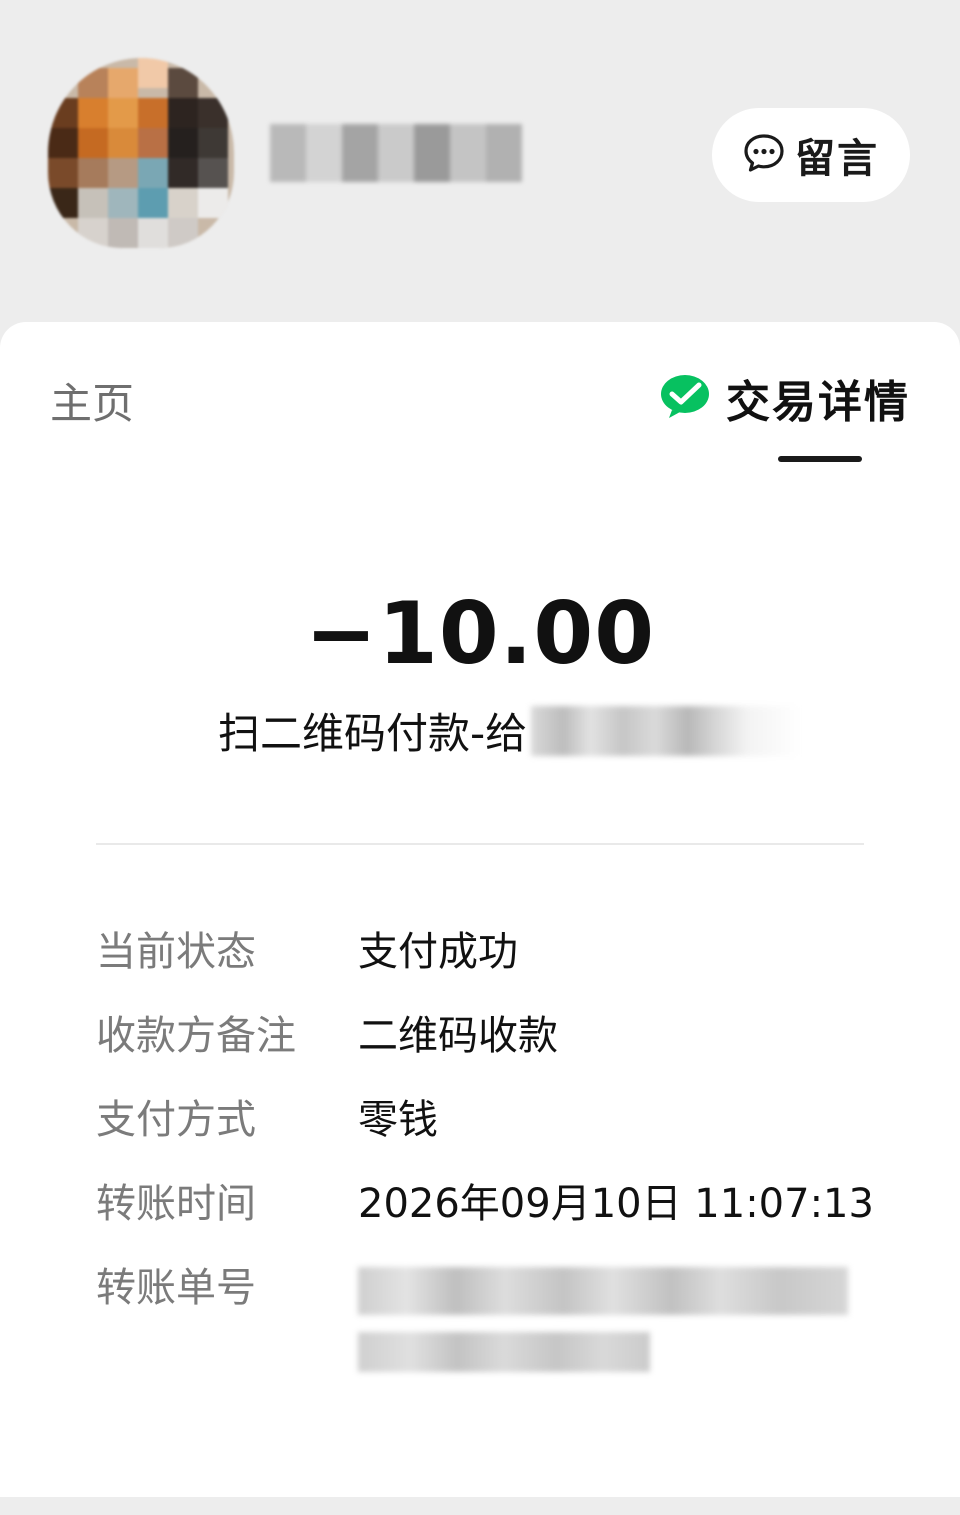 The image size is (960, 1515). I want to click on detail-value: 支付成功, so click(438, 952).